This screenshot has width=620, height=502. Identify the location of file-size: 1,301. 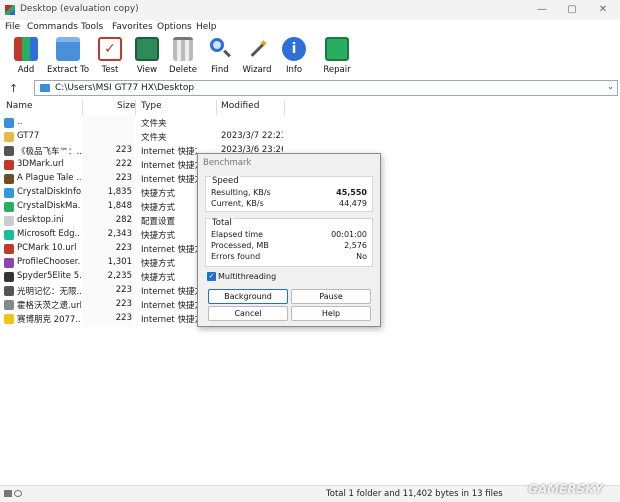
(119, 262).